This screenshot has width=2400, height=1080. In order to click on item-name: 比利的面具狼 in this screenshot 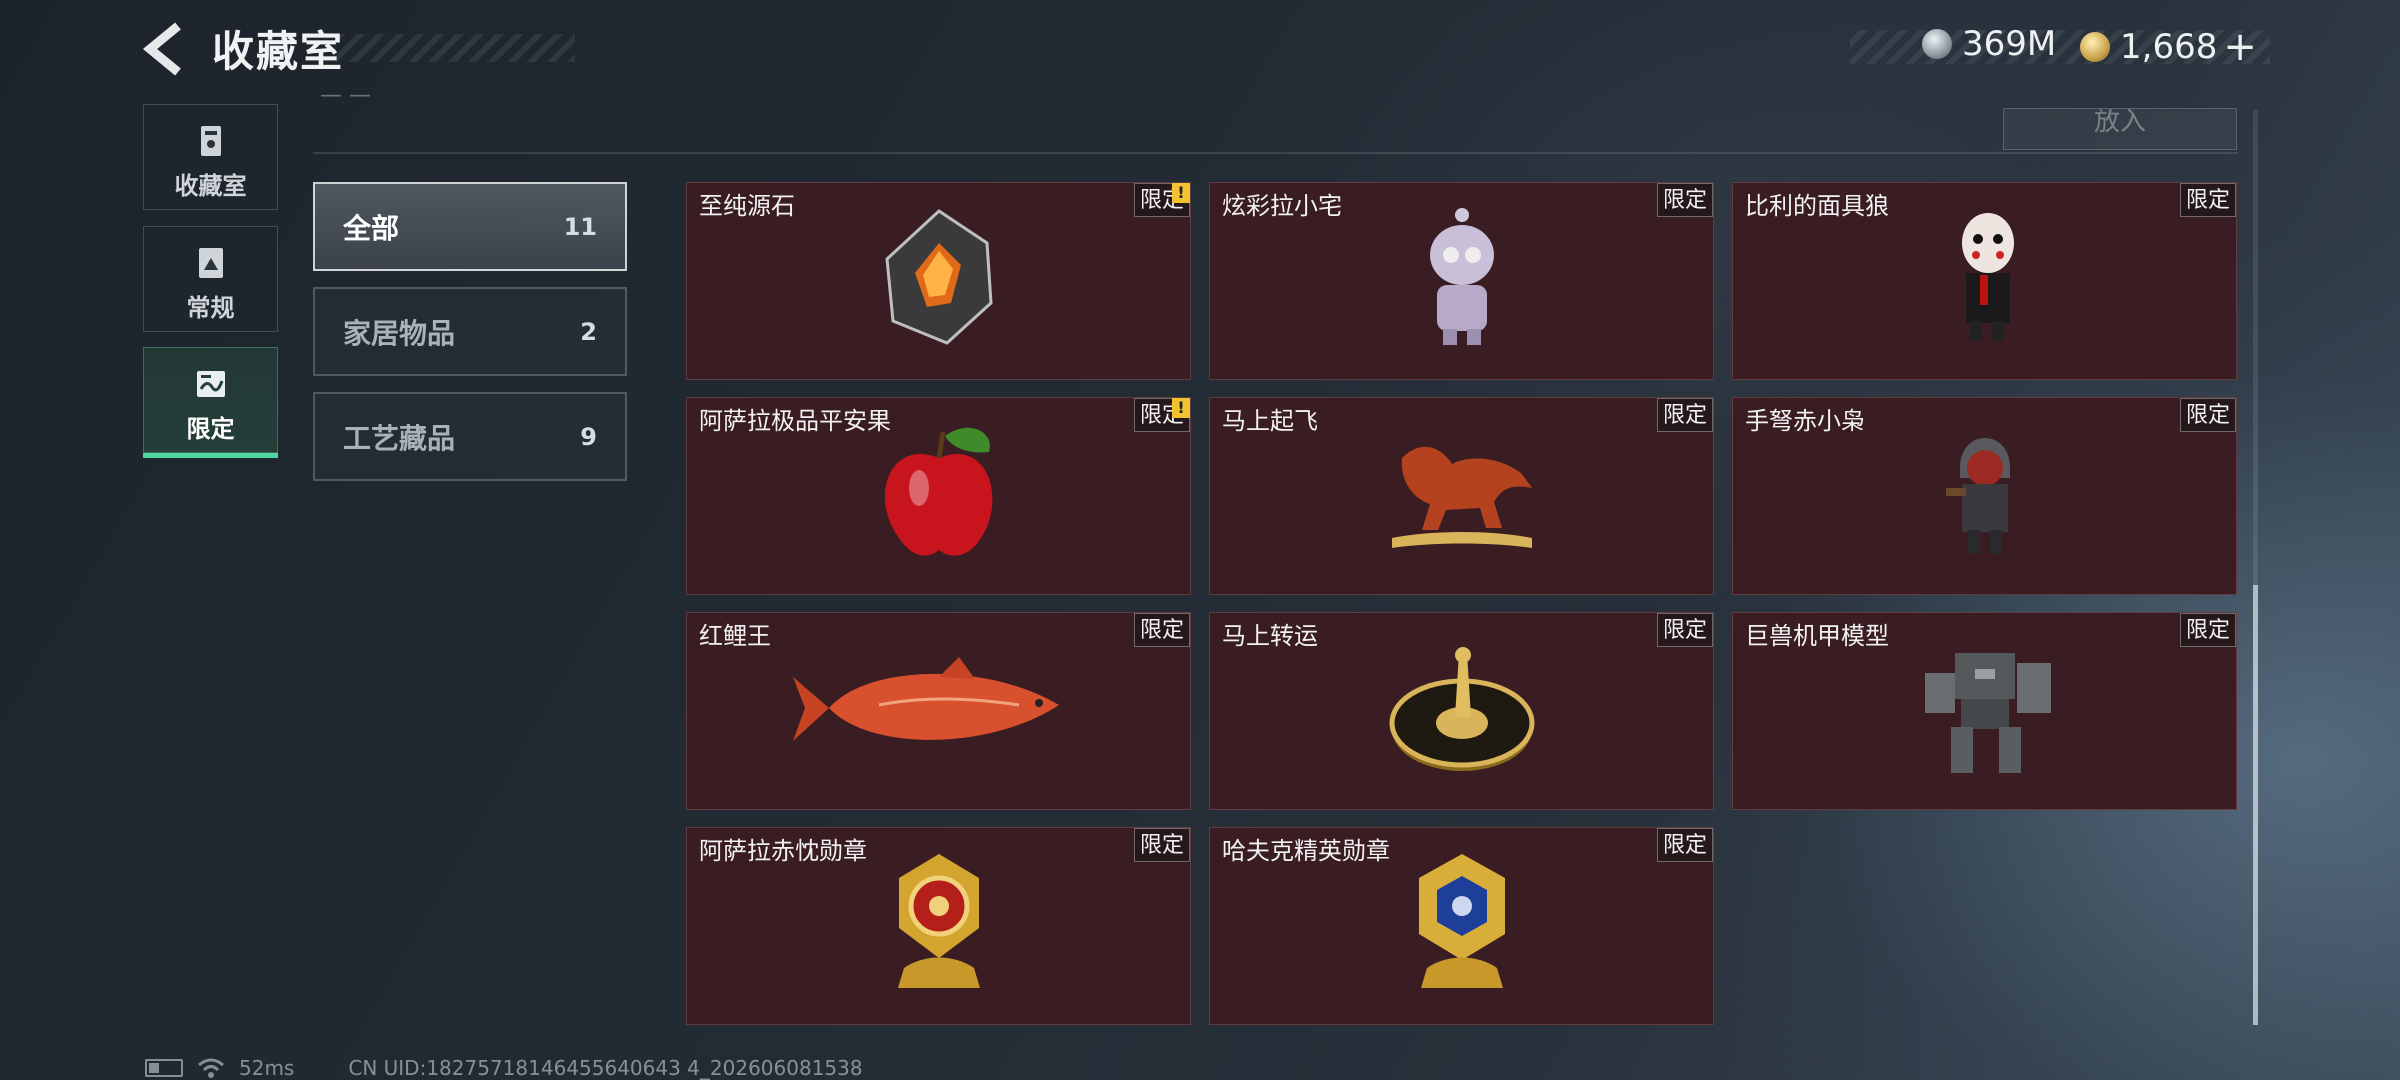, I will do `click(1817, 206)`.